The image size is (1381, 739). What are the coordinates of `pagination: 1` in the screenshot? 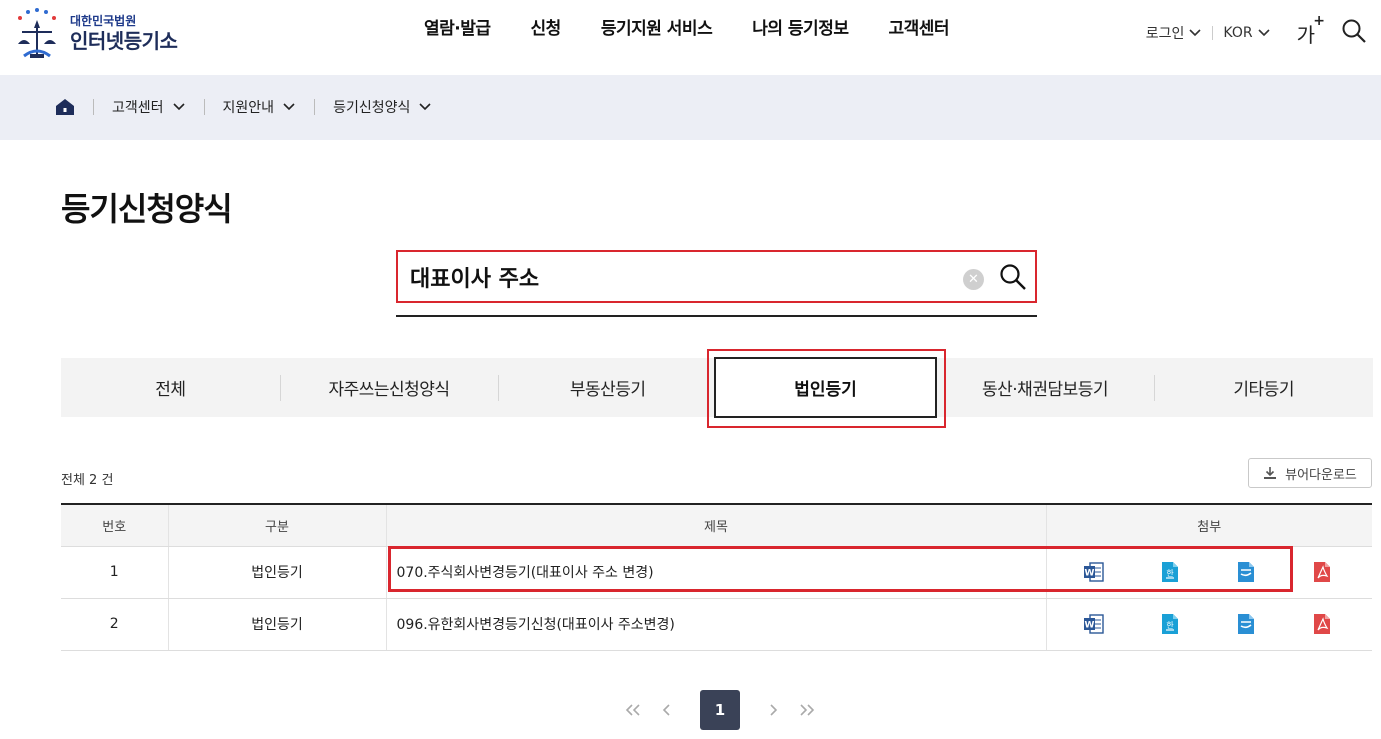 It's located at (720, 710).